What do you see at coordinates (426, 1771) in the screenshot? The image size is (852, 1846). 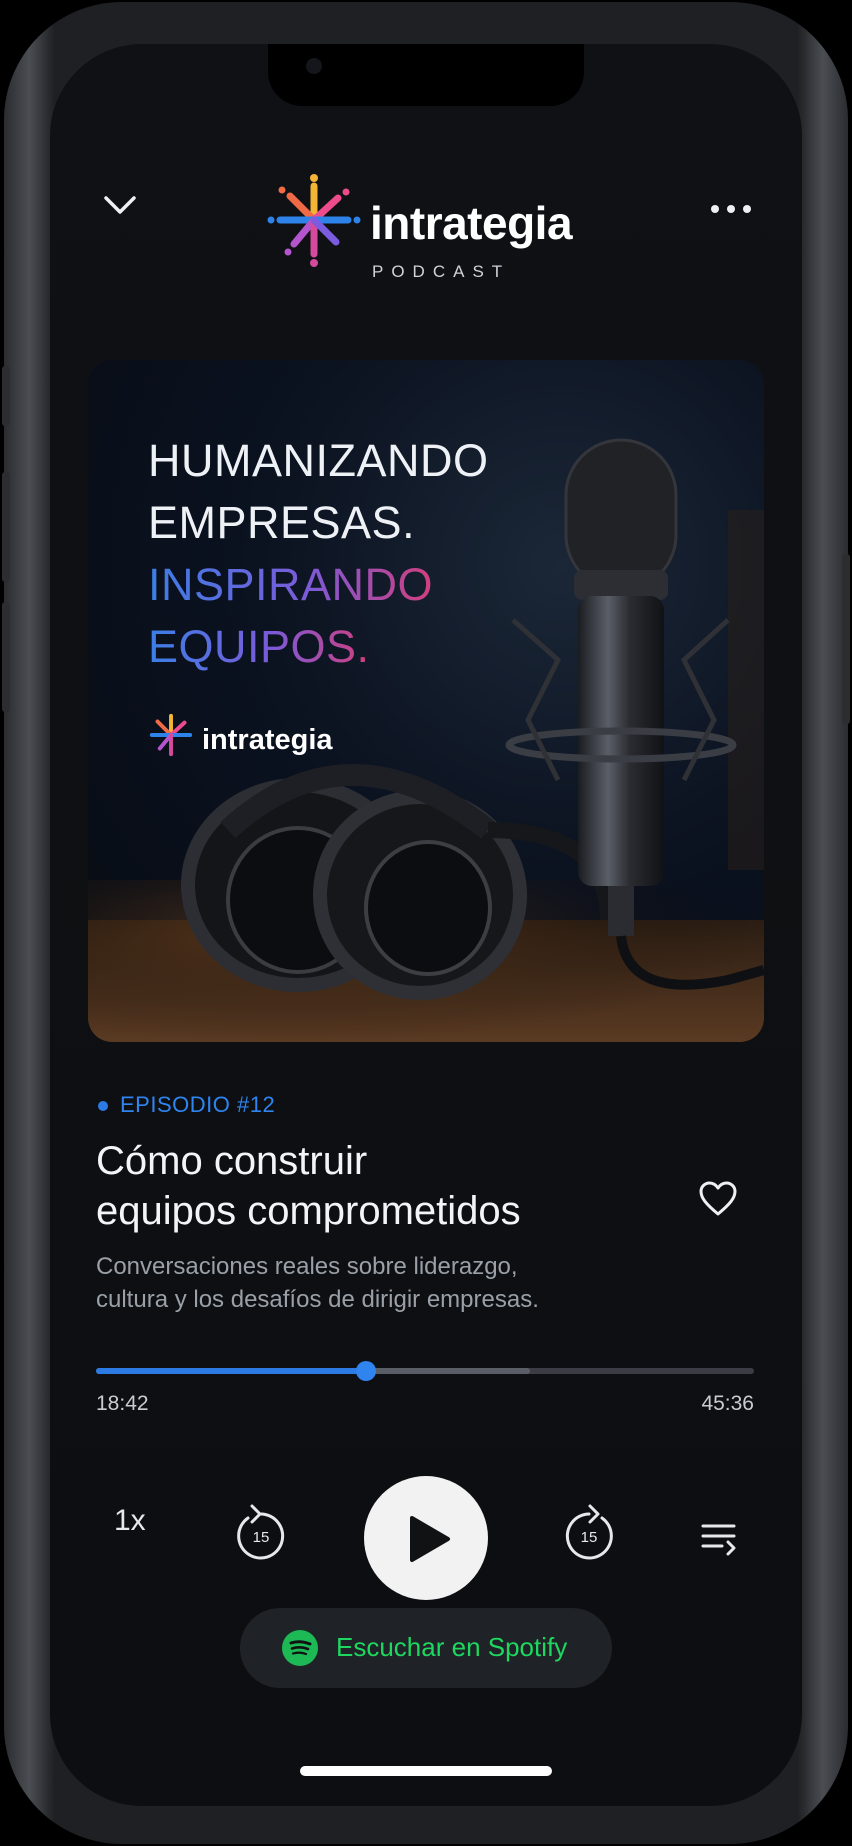 I see `home-indicator` at bounding box center [426, 1771].